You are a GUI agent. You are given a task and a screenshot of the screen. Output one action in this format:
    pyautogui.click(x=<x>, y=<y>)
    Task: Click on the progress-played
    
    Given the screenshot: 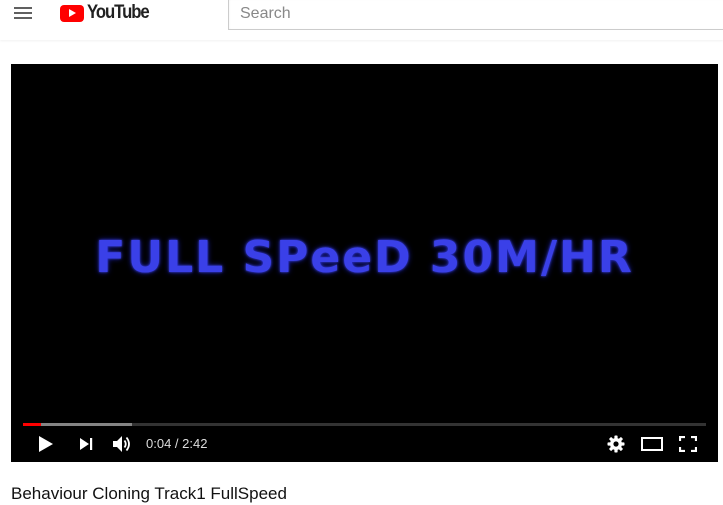 What is the action you would take?
    pyautogui.click(x=32, y=424)
    